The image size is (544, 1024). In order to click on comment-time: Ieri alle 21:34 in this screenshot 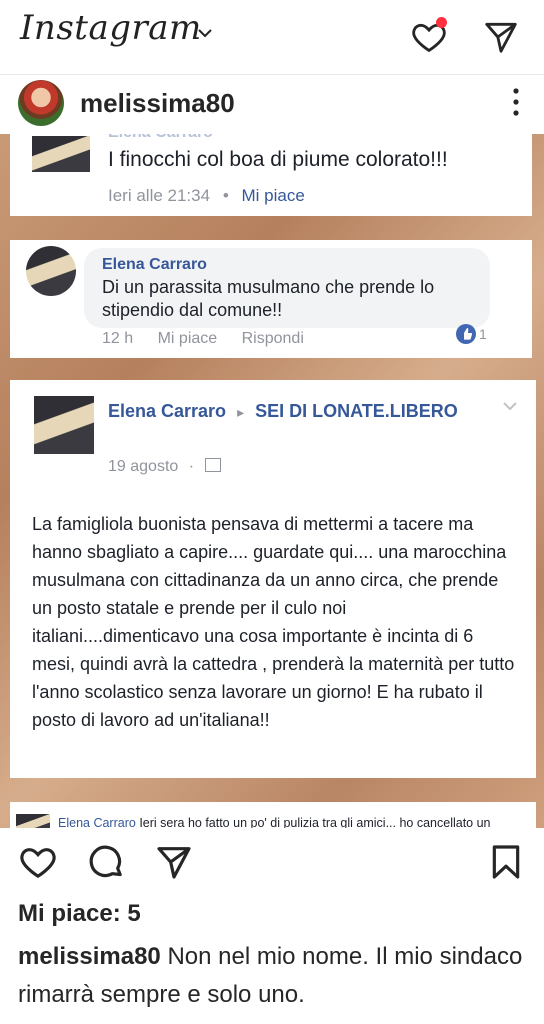, I will do `click(159, 195)`.